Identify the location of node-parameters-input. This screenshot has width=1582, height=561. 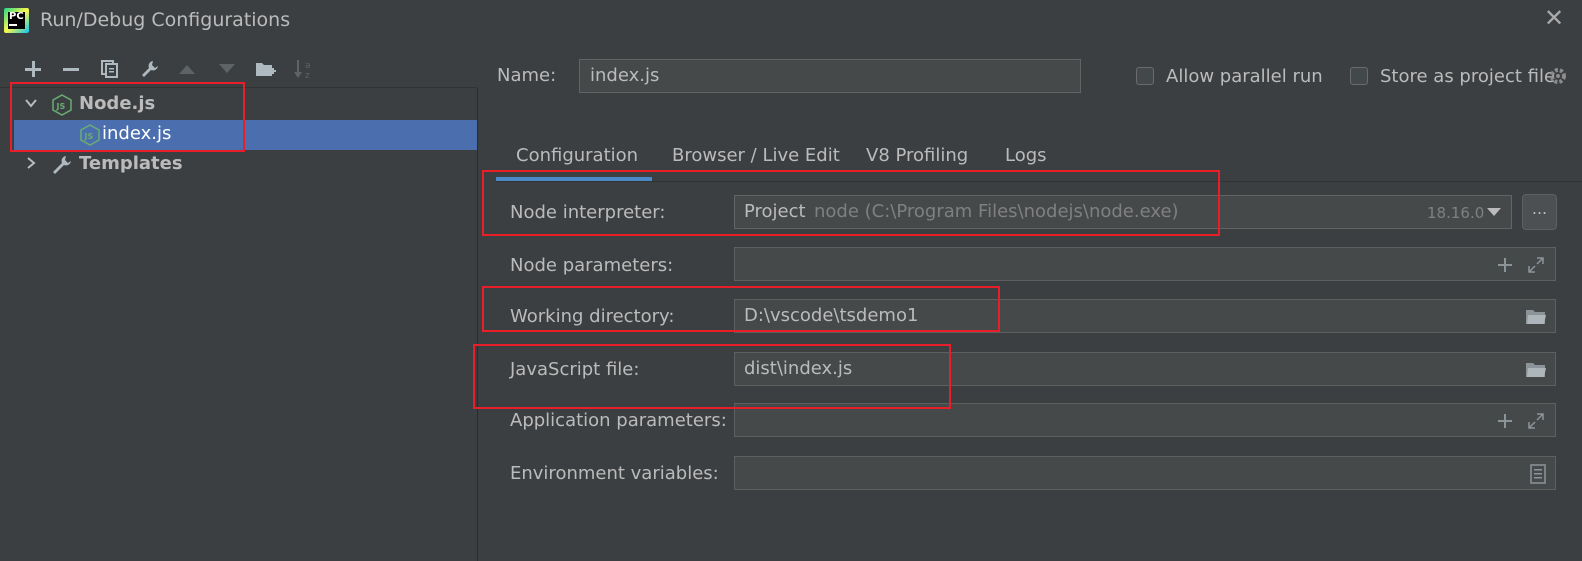
(1145, 264).